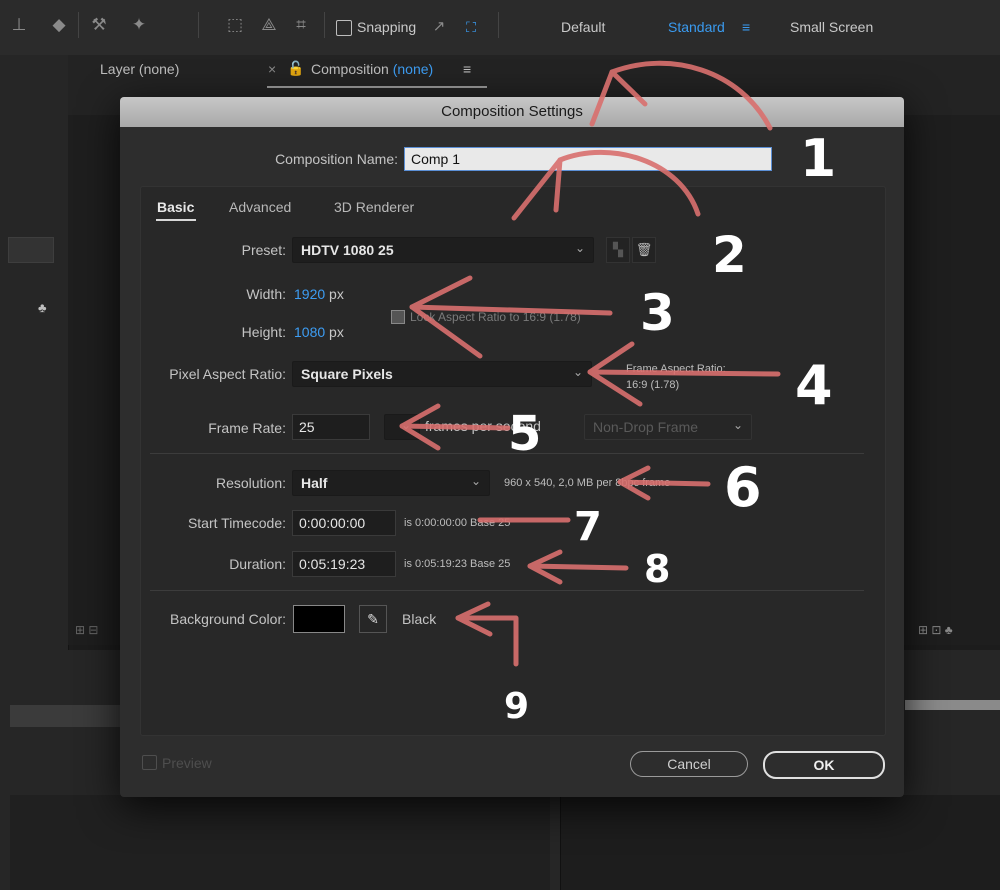 The width and height of the screenshot is (1000, 890). Describe the element at coordinates (483, 426) in the screenshot. I see `frames-per-second-label: frames per second` at that location.